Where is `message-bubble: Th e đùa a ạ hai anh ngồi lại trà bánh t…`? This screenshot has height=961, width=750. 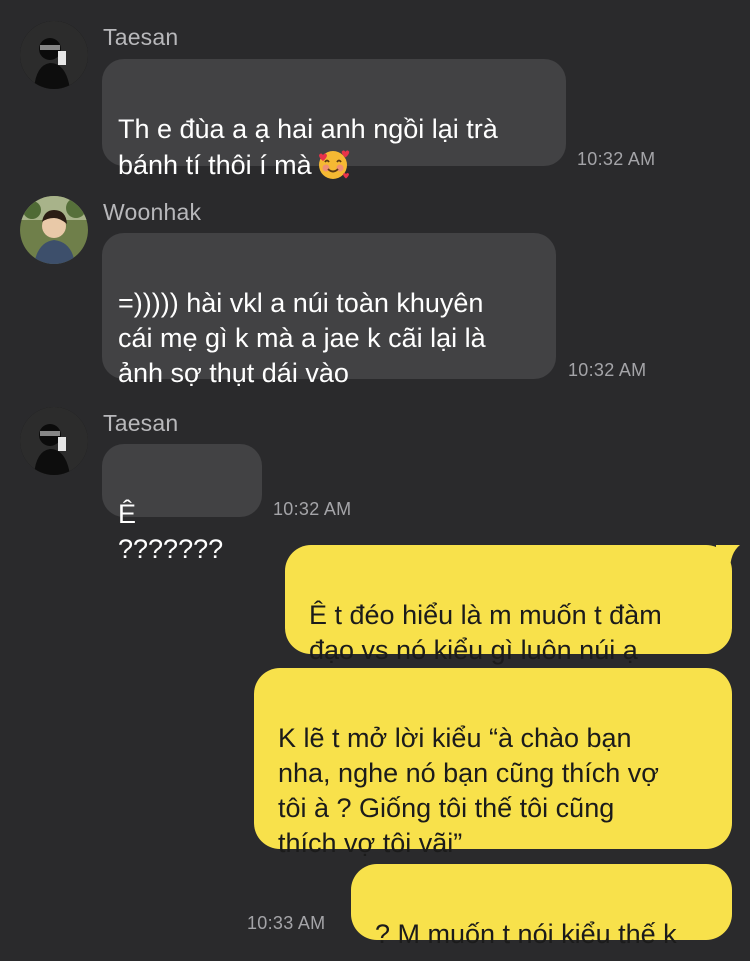 message-bubble: Th e đùa a ạ hai anh ngồi lại trà bánh t… is located at coordinates (334, 119).